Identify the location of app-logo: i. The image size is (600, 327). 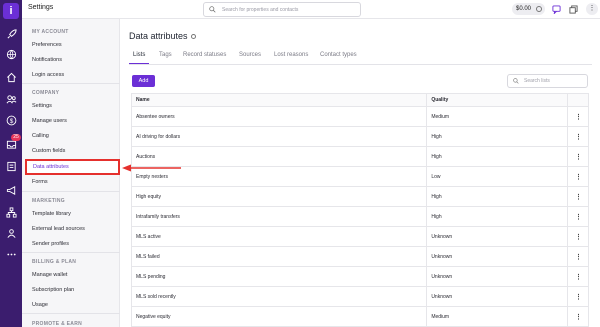
(11, 11).